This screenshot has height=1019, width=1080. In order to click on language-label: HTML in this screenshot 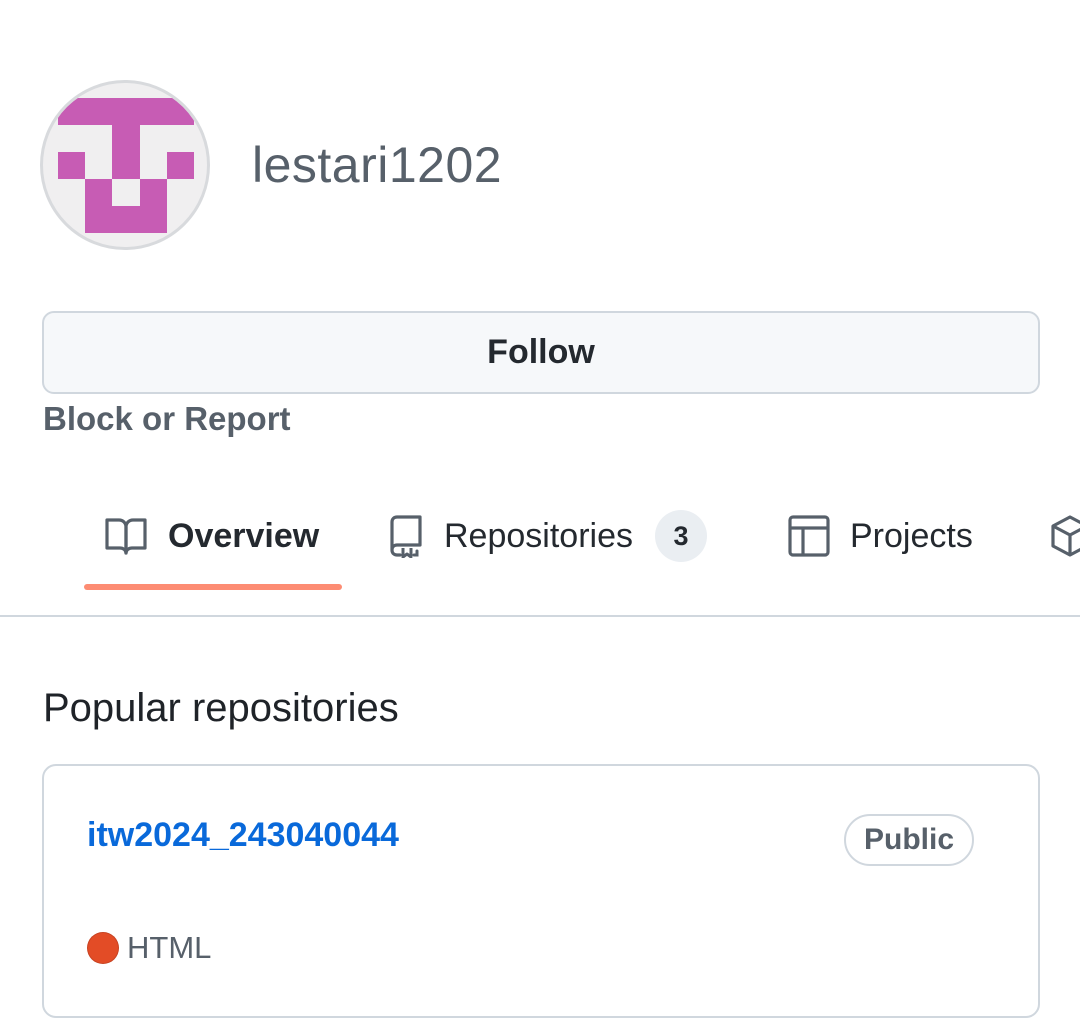, I will do `click(169, 947)`.